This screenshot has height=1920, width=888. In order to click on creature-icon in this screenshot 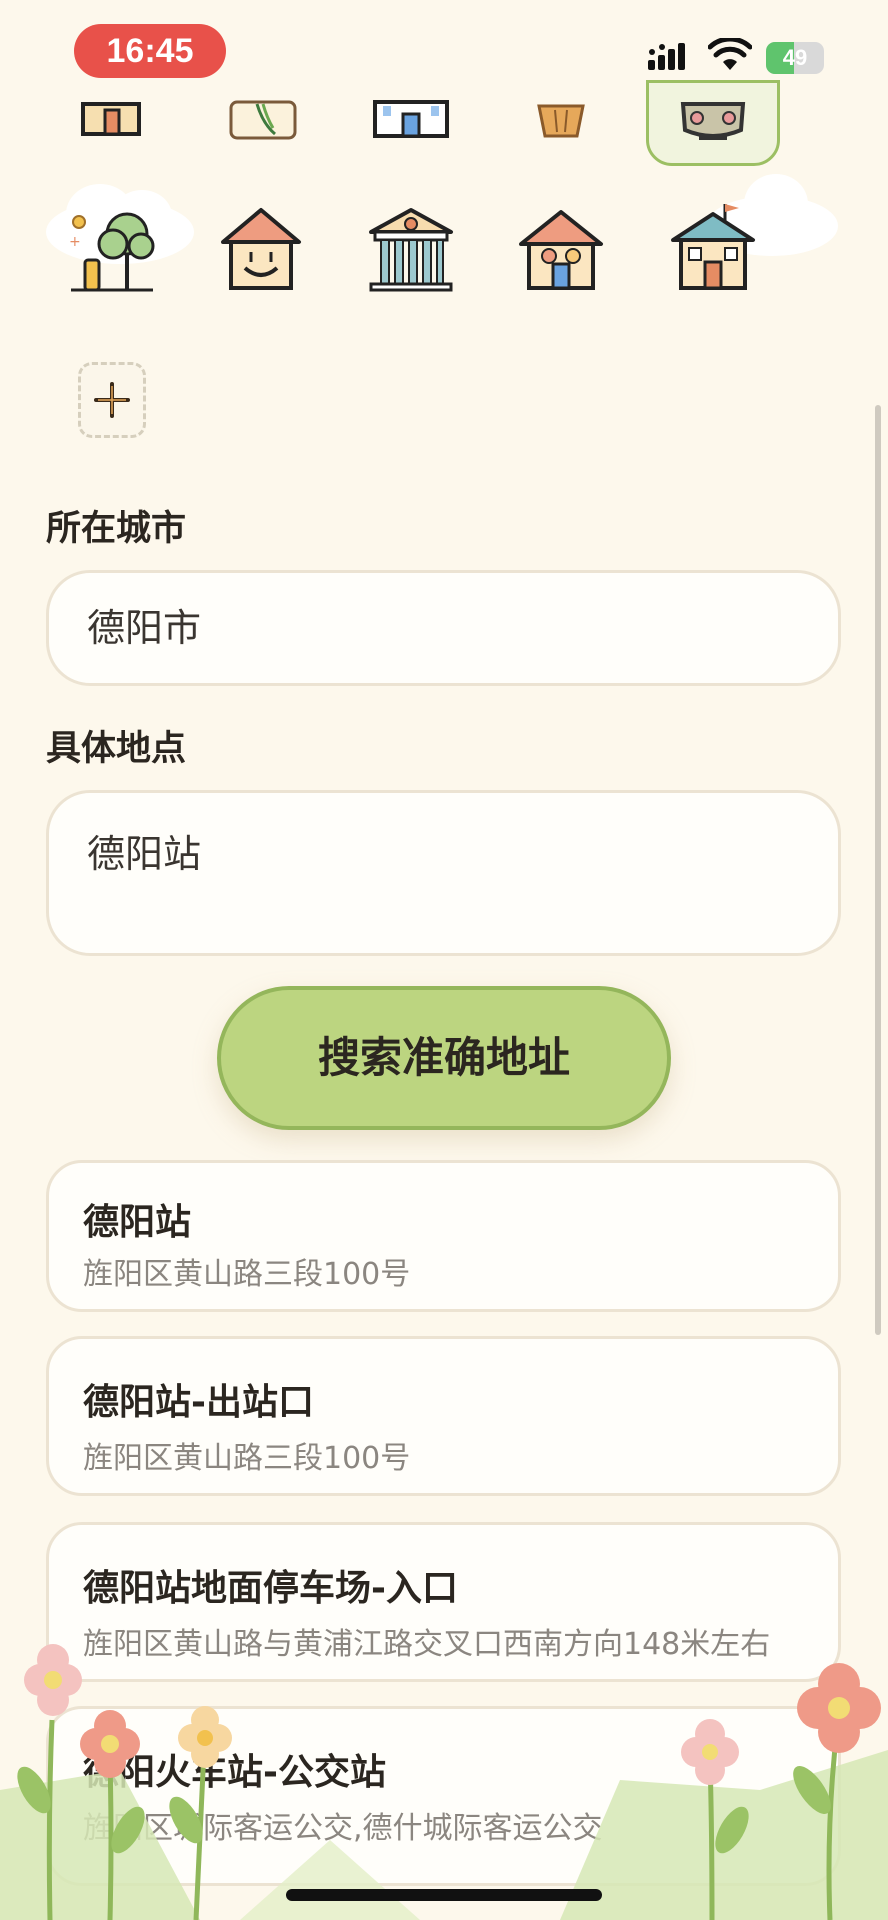, I will do `click(713, 94)`.